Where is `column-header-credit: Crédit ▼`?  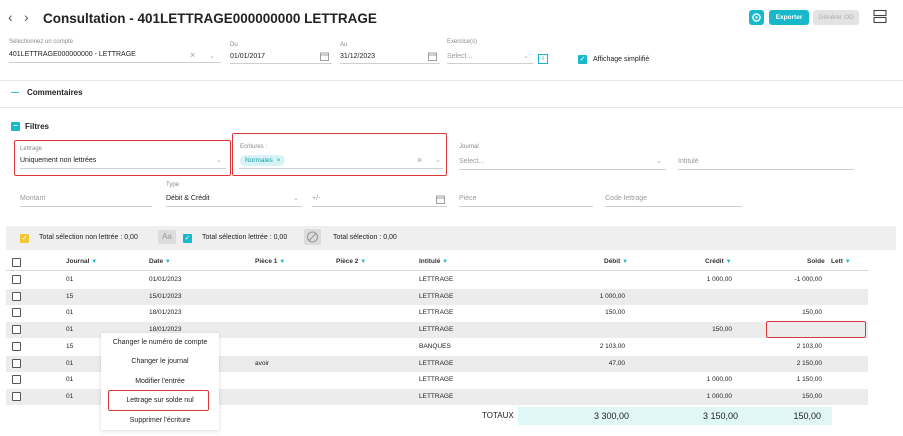 column-header-credit: Crédit ▼ is located at coordinates (718, 261).